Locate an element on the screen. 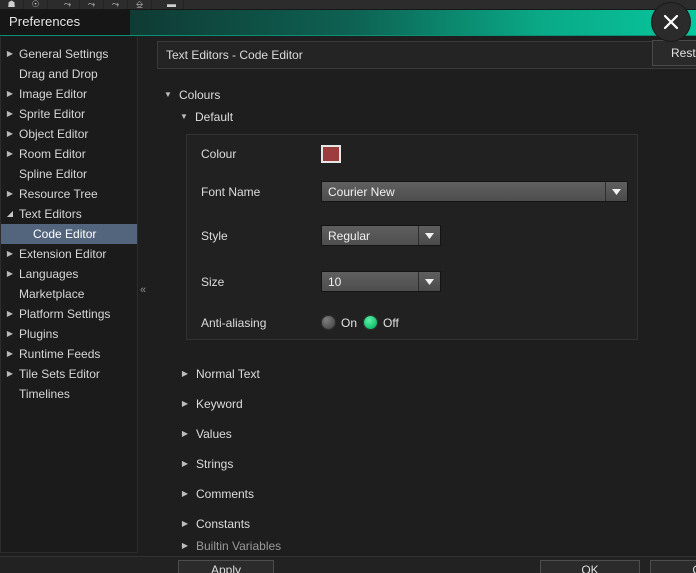 The image size is (696, 573). sidebar-item-timelines: ▶Timelines is located at coordinates (69, 394).